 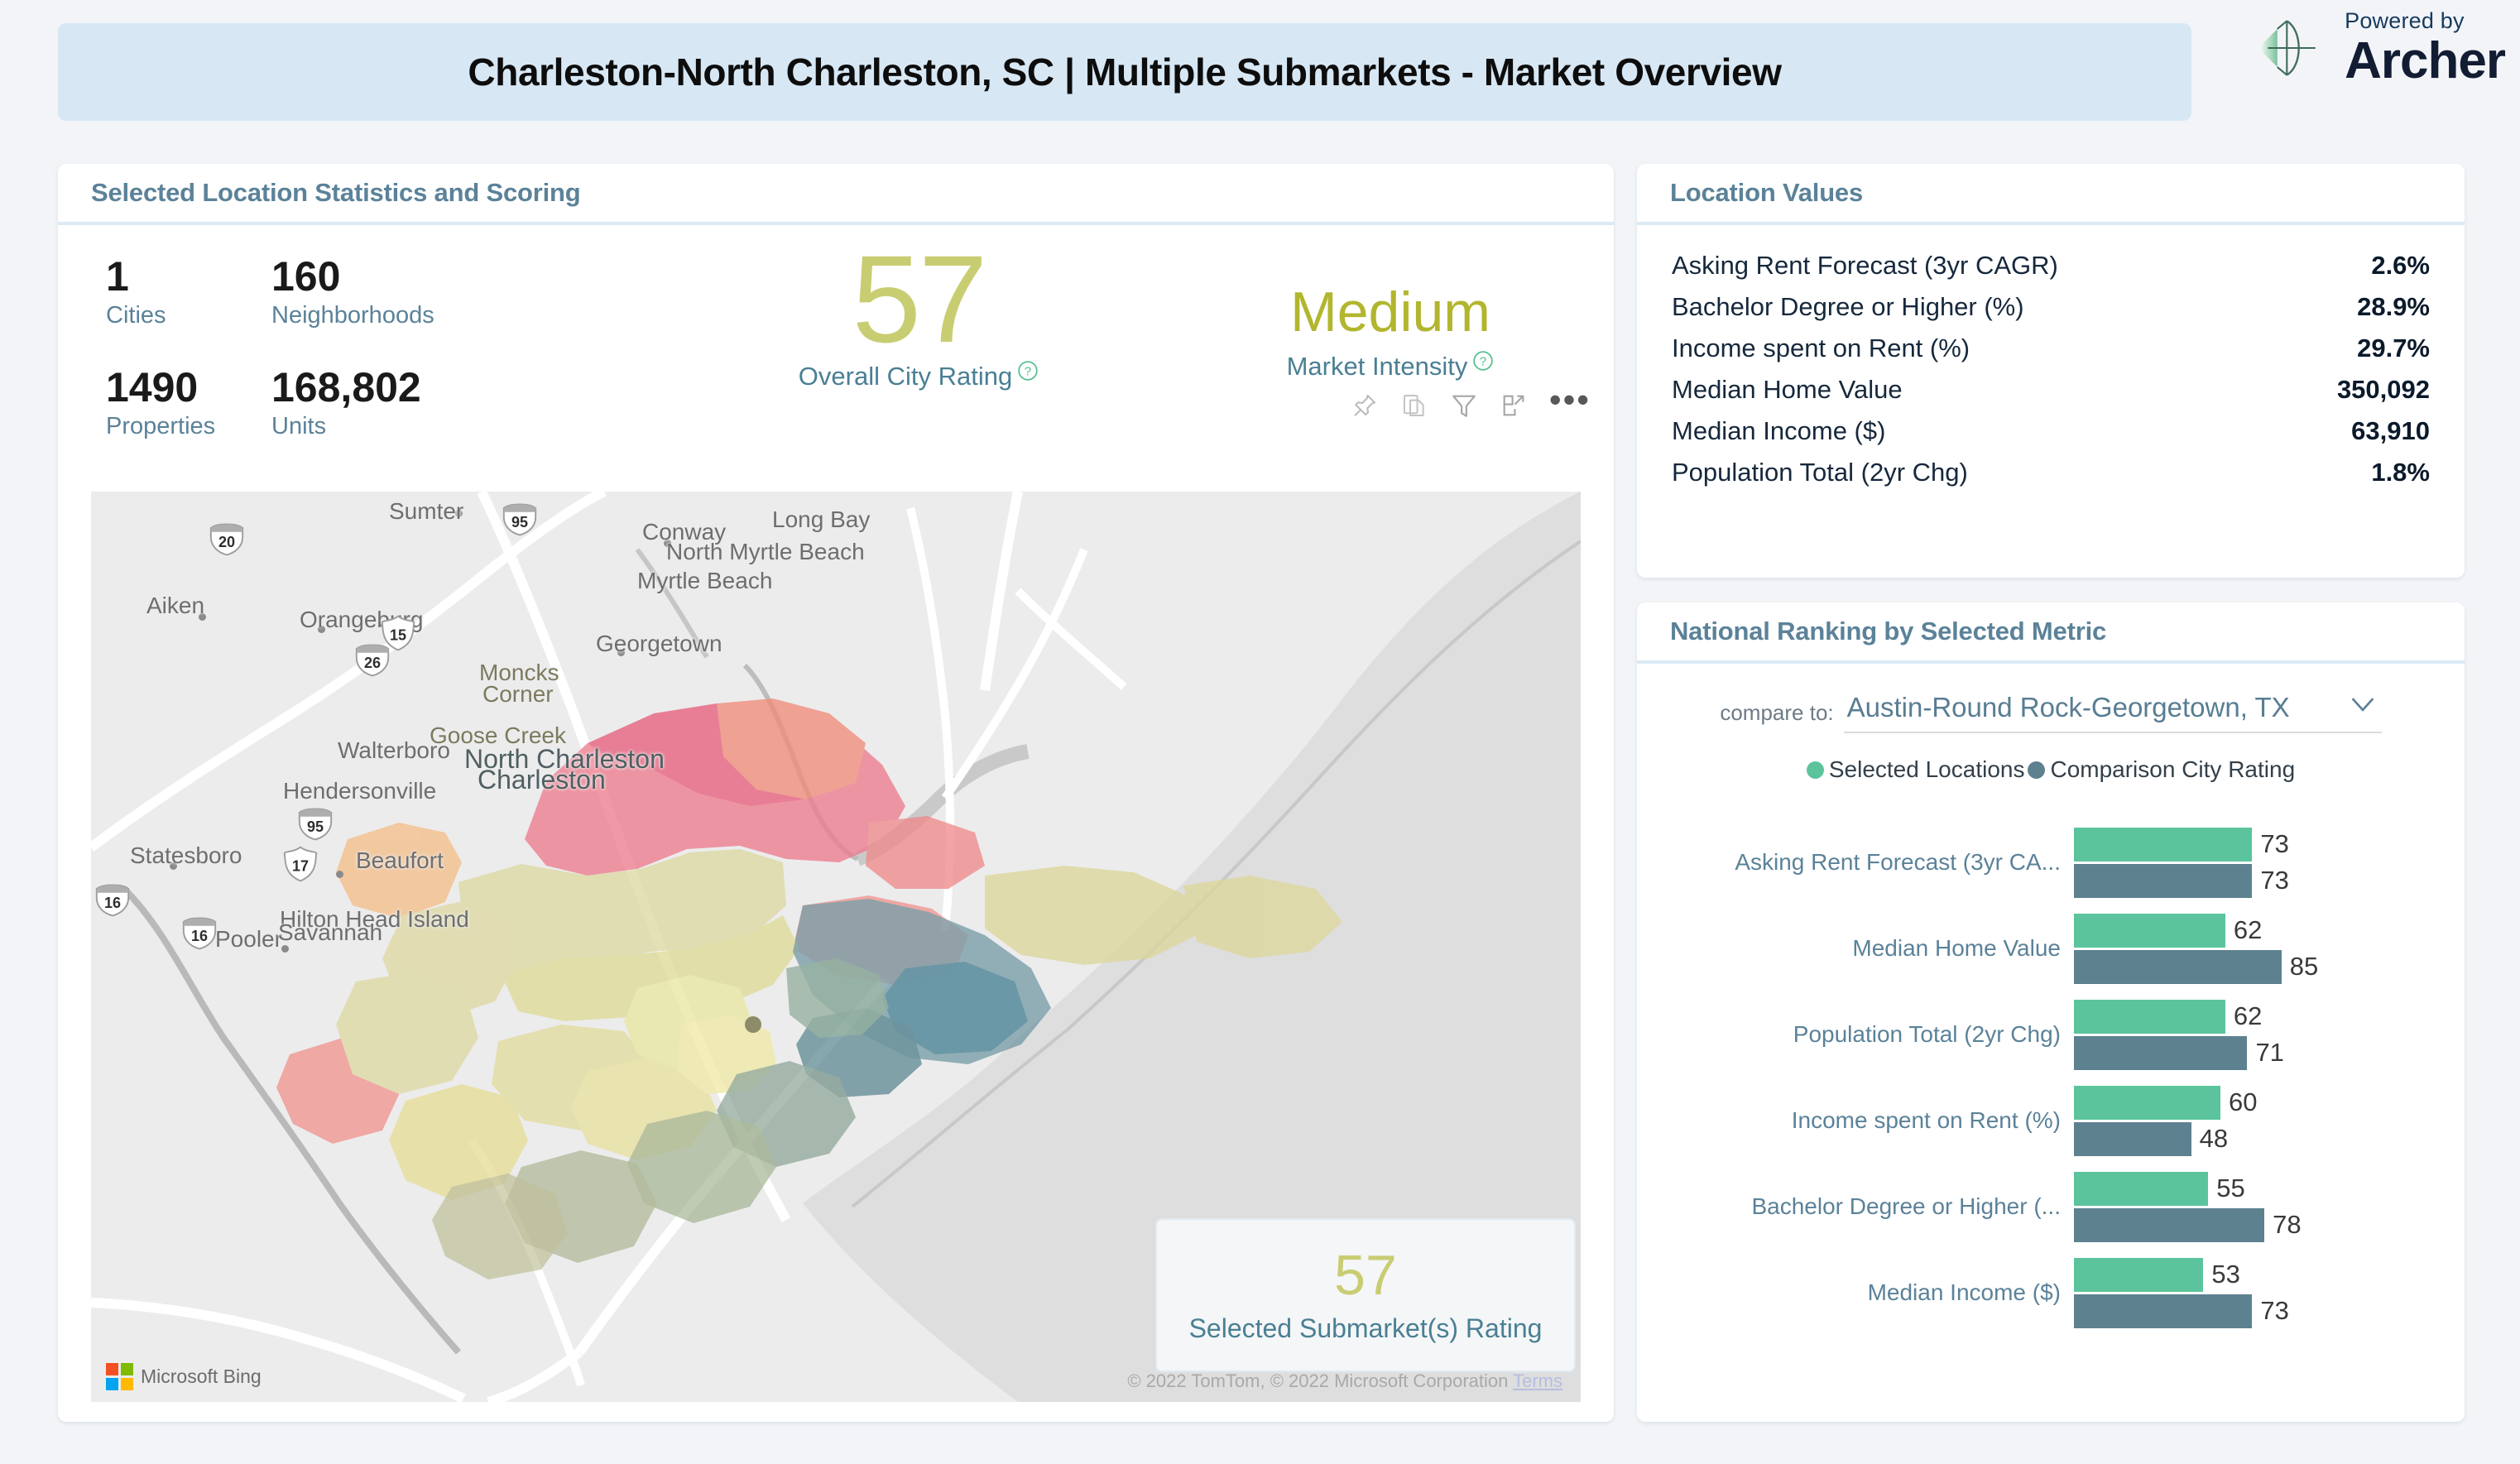 What do you see at coordinates (2304, 966) in the screenshot?
I see `bar-value-label: 85` at bounding box center [2304, 966].